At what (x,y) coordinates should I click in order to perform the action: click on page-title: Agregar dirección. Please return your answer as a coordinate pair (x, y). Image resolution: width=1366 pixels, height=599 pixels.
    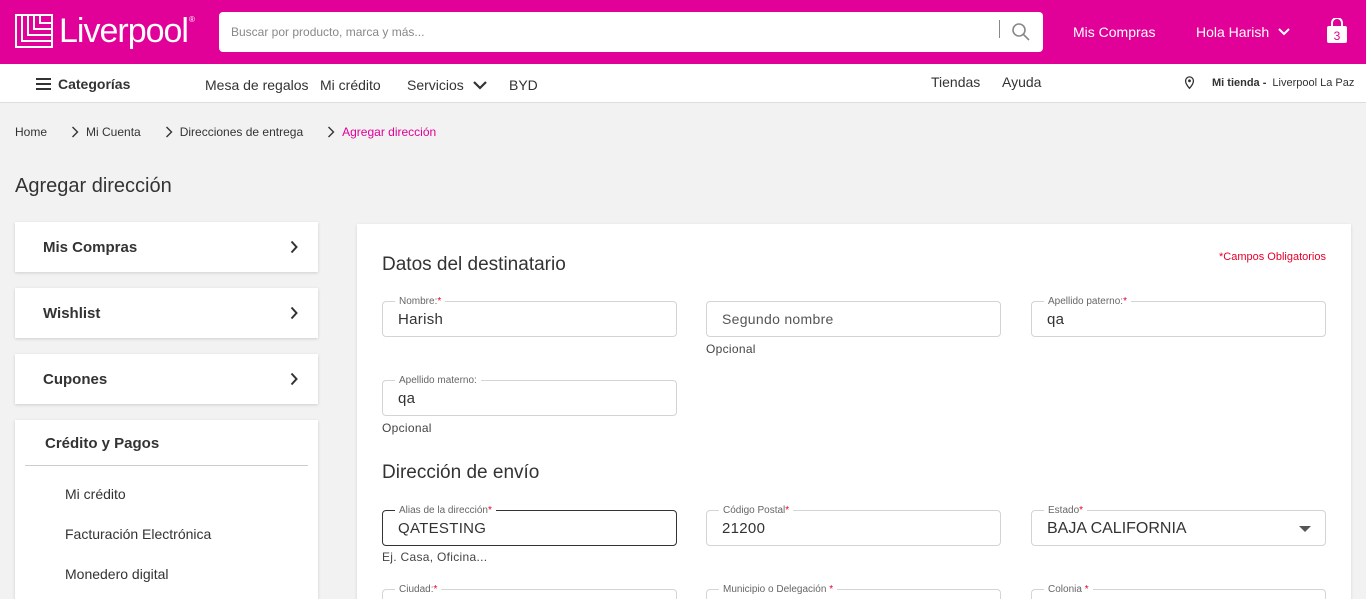
    Looking at the image, I should click on (93, 186).